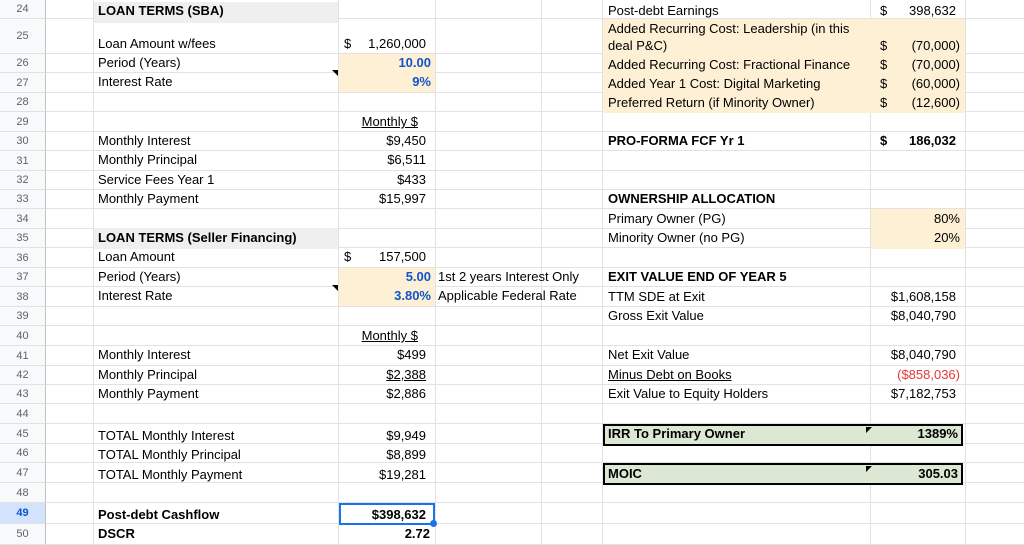 Image resolution: width=1024 pixels, height=545 pixels. Describe the element at coordinates (23, 258) in the screenshot. I see `row-number: 36` at that location.